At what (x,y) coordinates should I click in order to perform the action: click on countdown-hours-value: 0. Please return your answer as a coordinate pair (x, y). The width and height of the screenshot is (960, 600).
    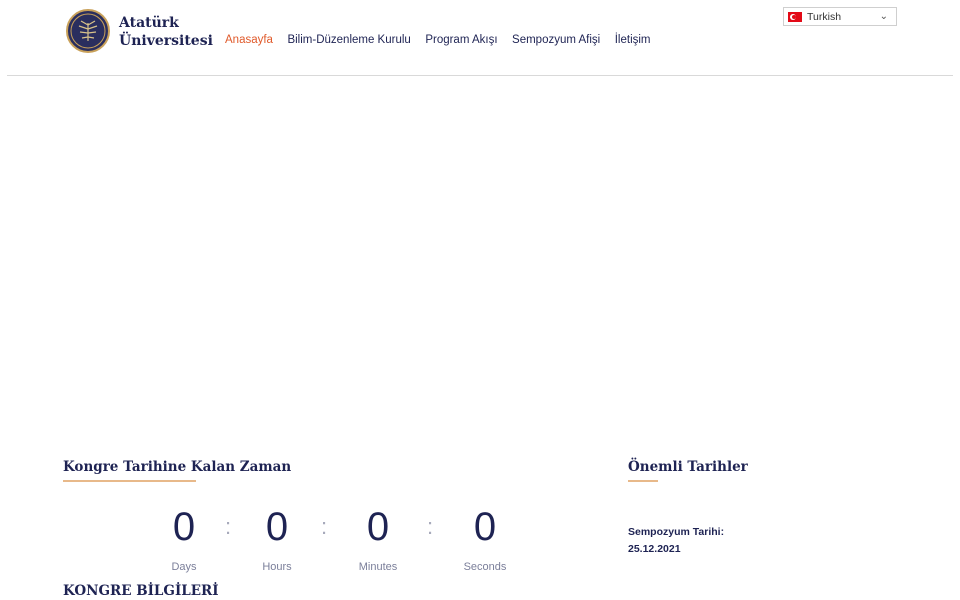
    Looking at the image, I should click on (277, 527).